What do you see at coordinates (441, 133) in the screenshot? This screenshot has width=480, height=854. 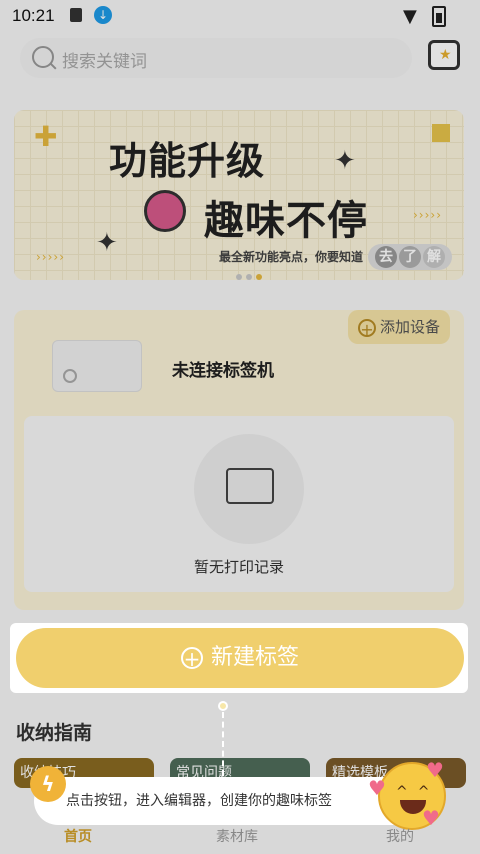 I see `square-decoration` at bounding box center [441, 133].